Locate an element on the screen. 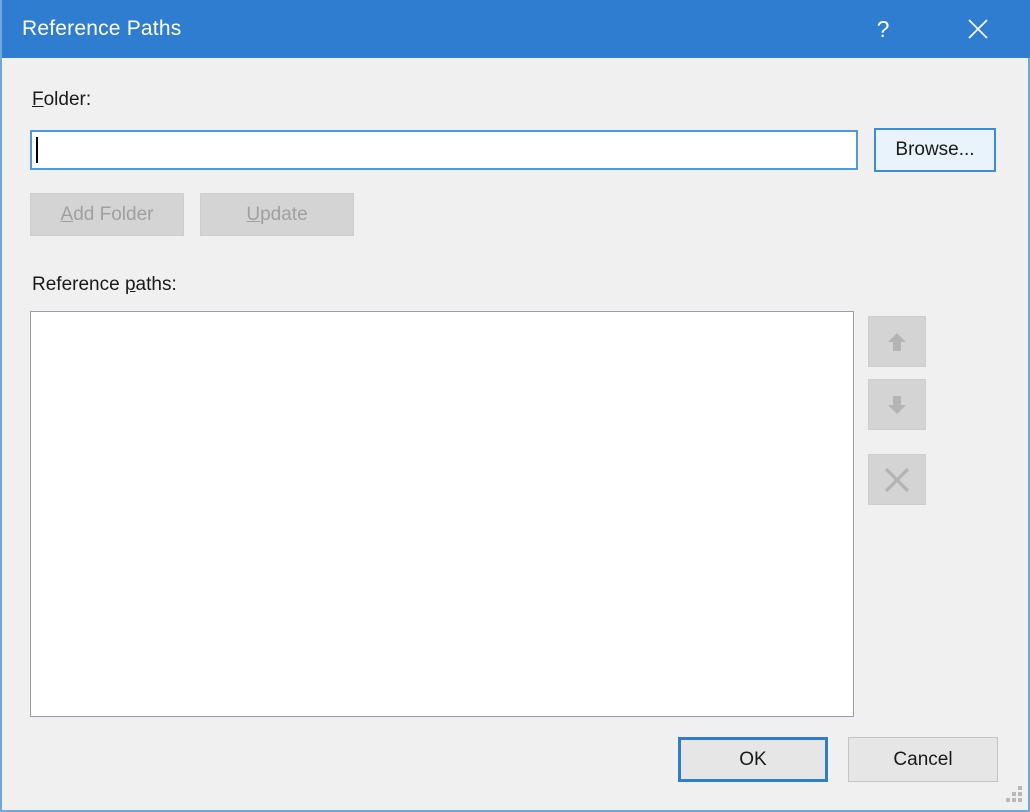 The image size is (1030, 812). move-up-button is located at coordinates (897, 341).